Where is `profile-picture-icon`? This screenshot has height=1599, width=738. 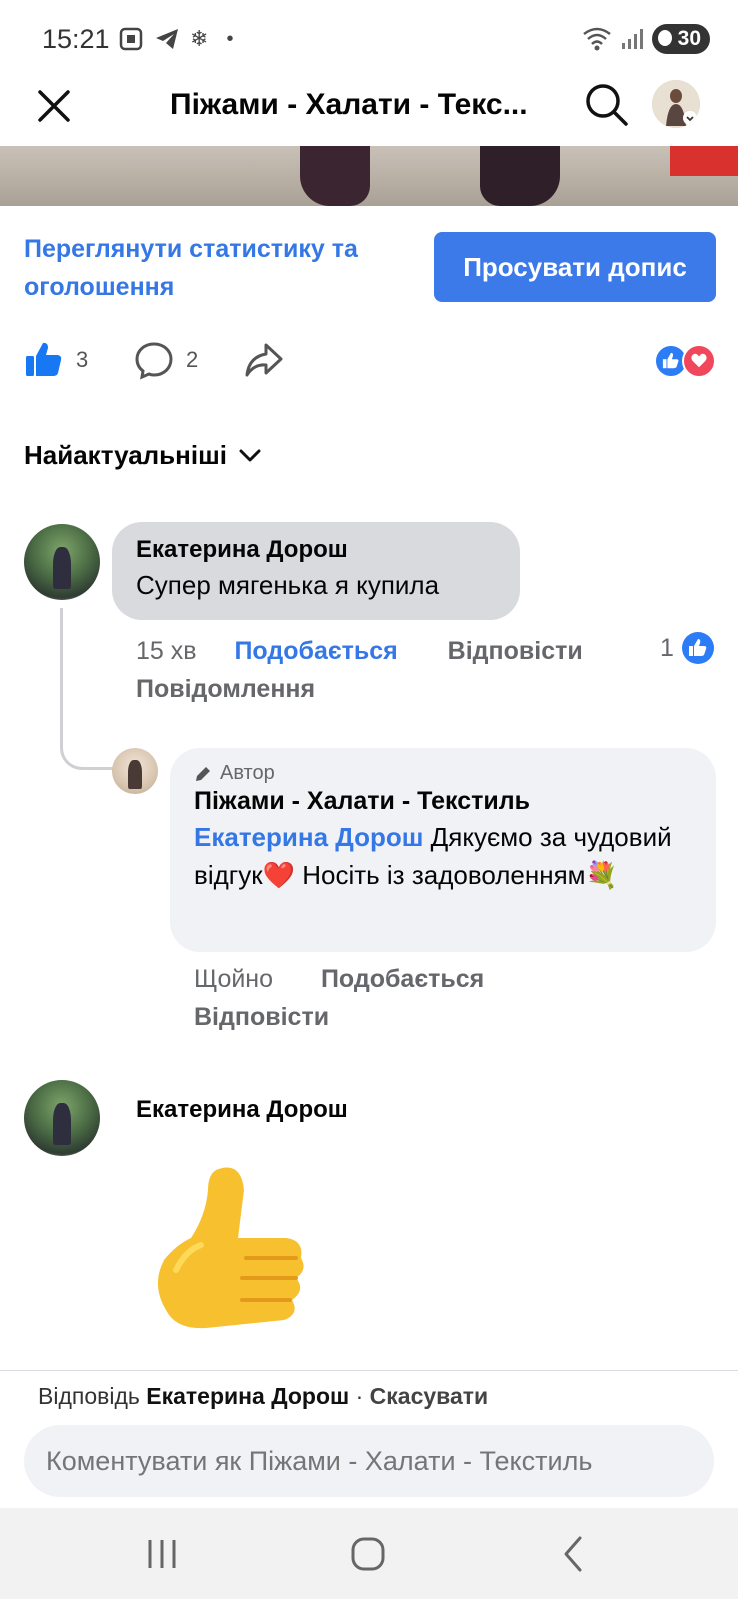
profile-picture-icon is located at coordinates (676, 104).